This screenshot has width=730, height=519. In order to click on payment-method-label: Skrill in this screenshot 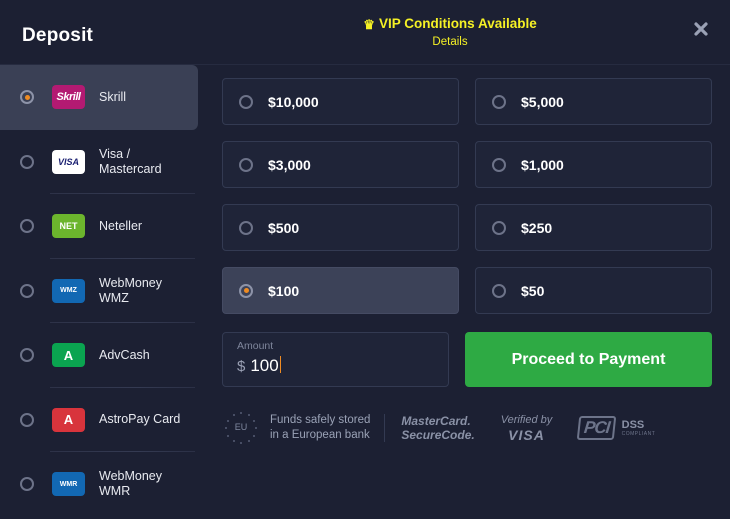, I will do `click(113, 96)`.